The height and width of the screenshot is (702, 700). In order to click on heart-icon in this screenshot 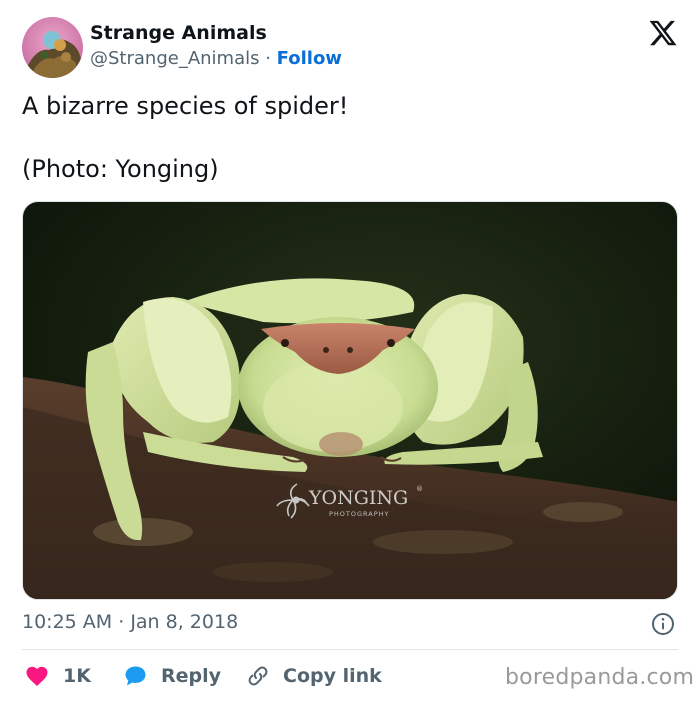, I will do `click(37, 676)`.